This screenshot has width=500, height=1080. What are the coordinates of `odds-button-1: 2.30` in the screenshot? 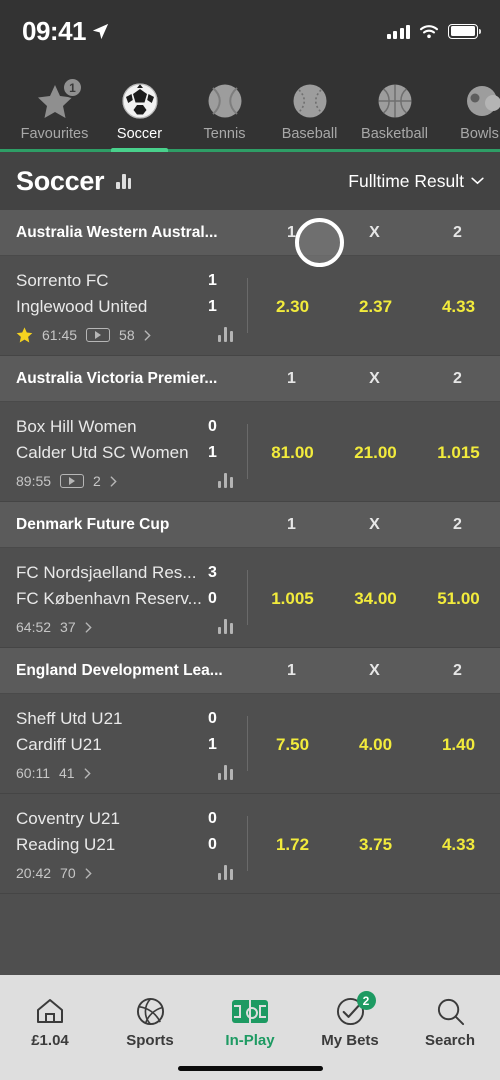 It's located at (292, 307).